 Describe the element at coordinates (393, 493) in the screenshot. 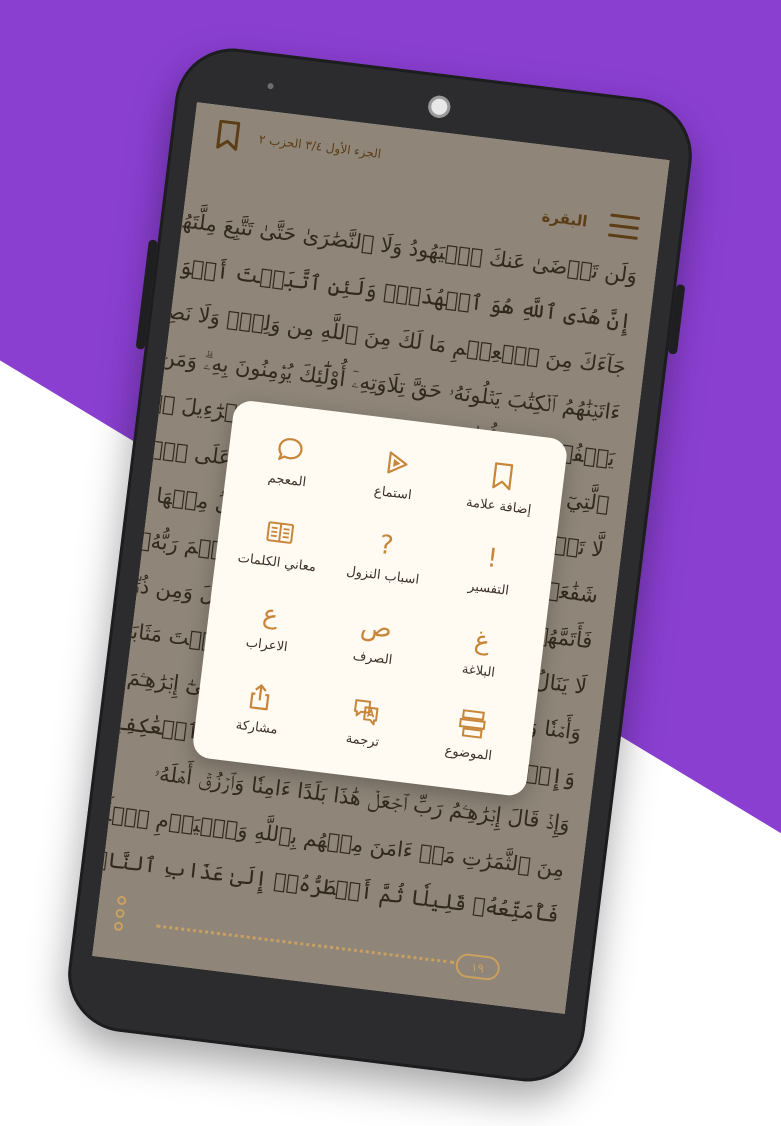

I see `action-label: استماع` at that location.